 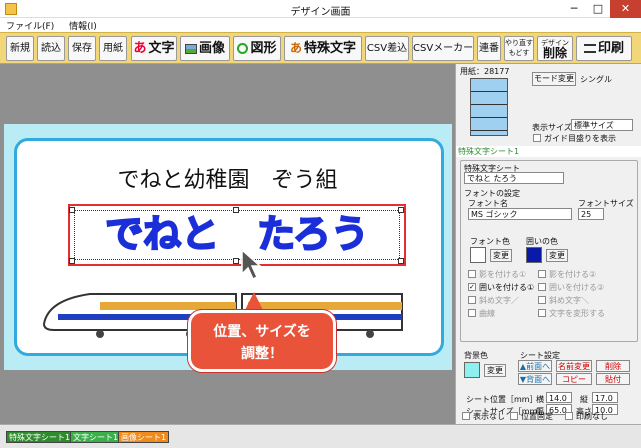 I want to click on special-text-button: あ特殊文字, so click(x=323, y=48).